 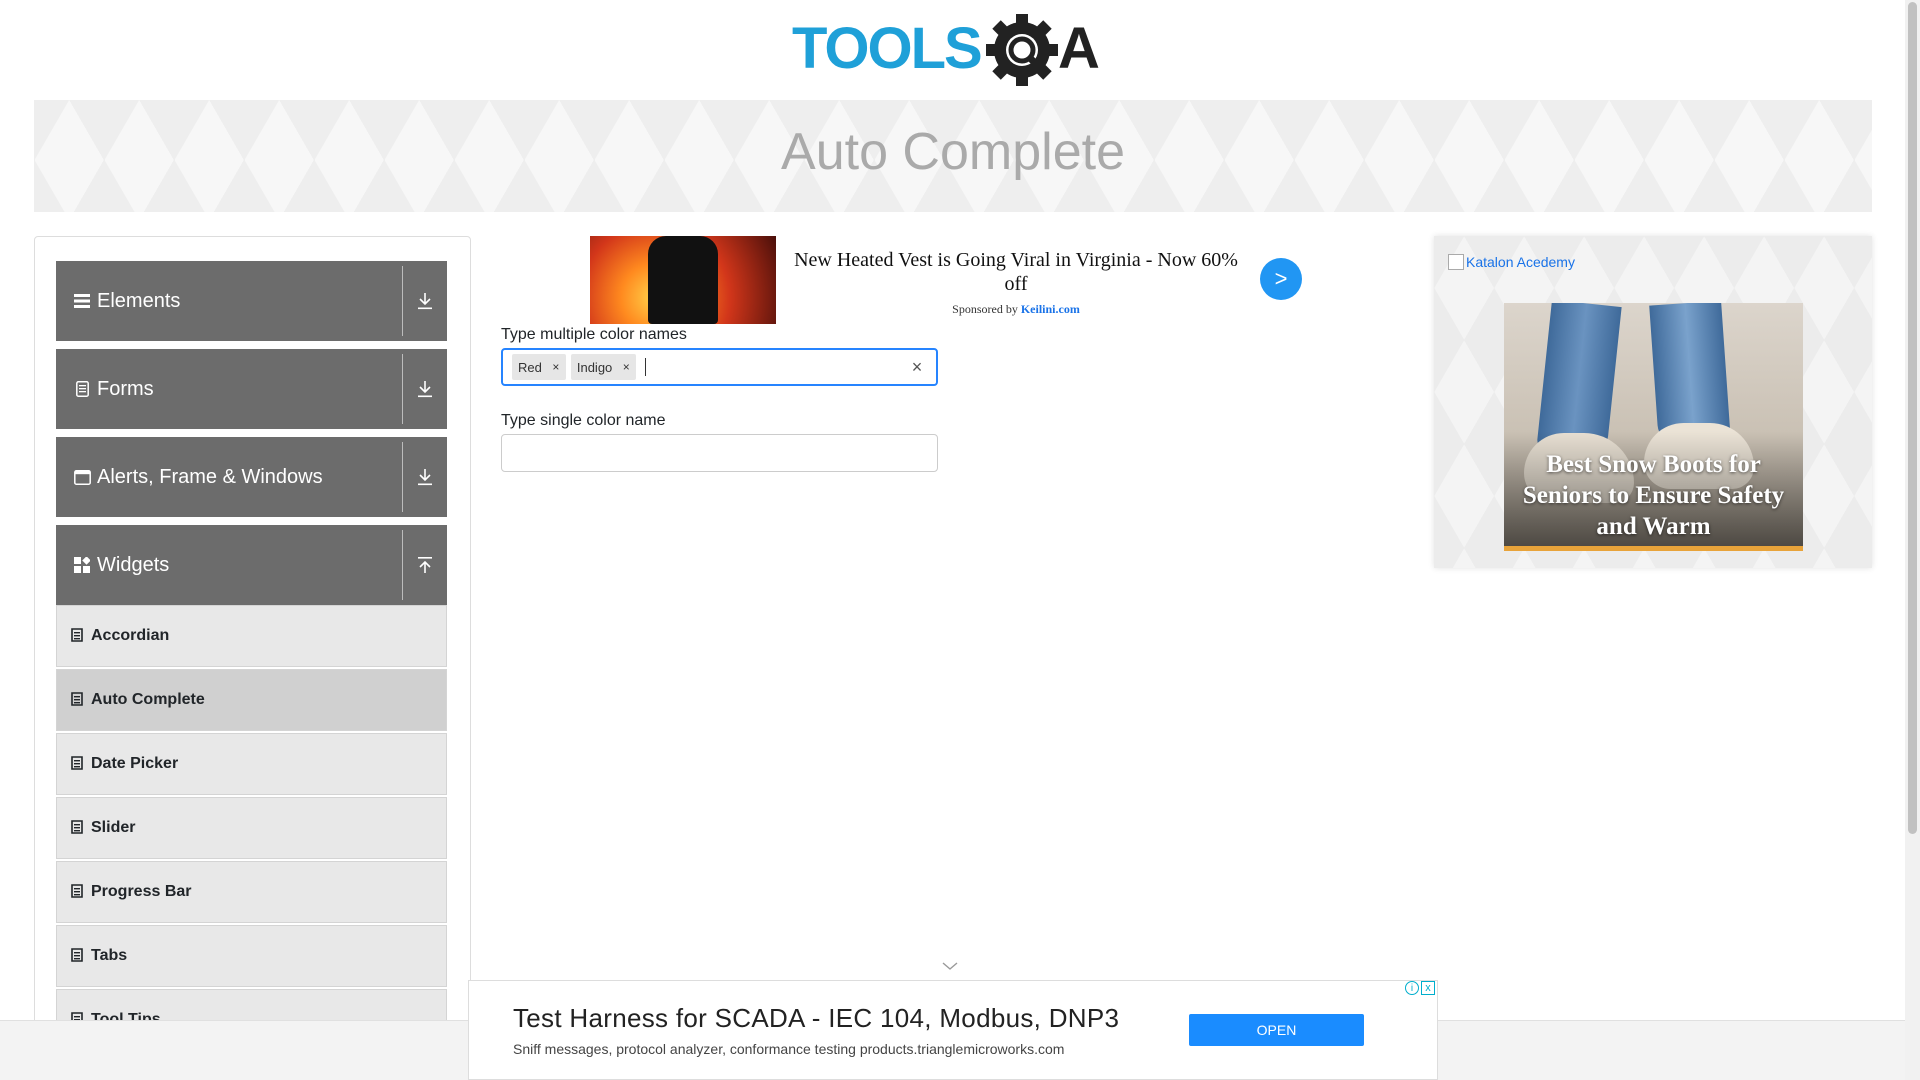 What do you see at coordinates (886, 48) in the screenshot?
I see `logo-text-tools: TOOLS` at bounding box center [886, 48].